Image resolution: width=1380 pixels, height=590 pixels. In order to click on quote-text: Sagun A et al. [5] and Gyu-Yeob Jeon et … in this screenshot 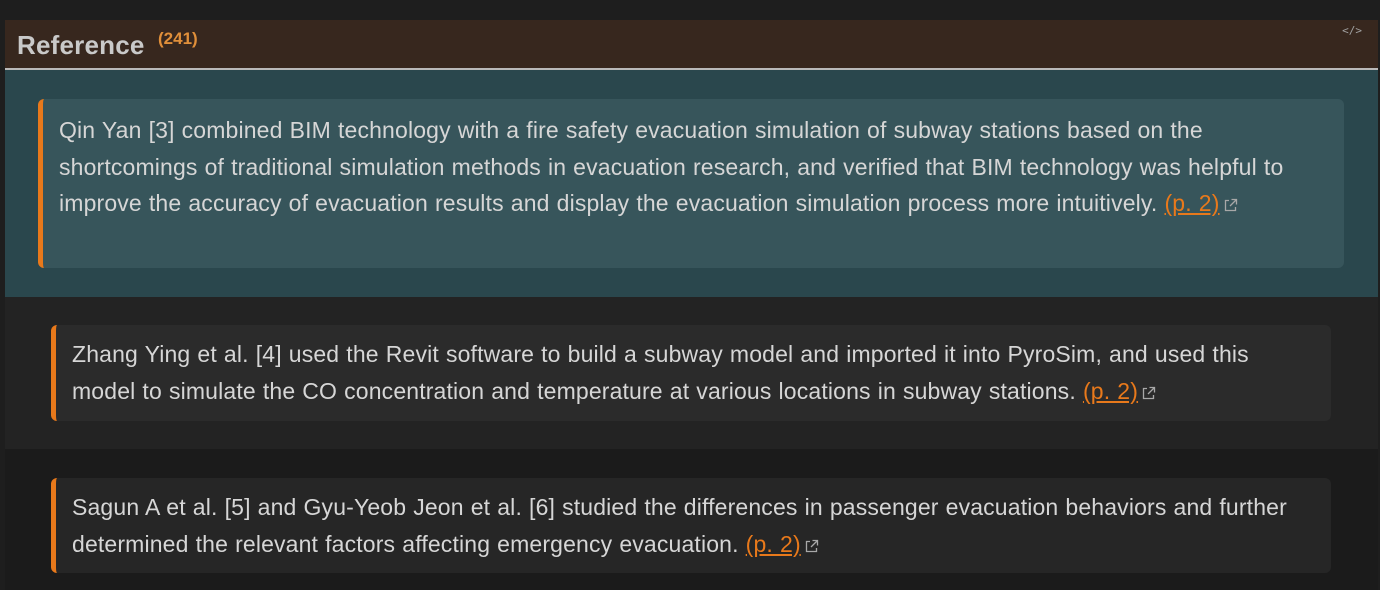, I will do `click(679, 525)`.